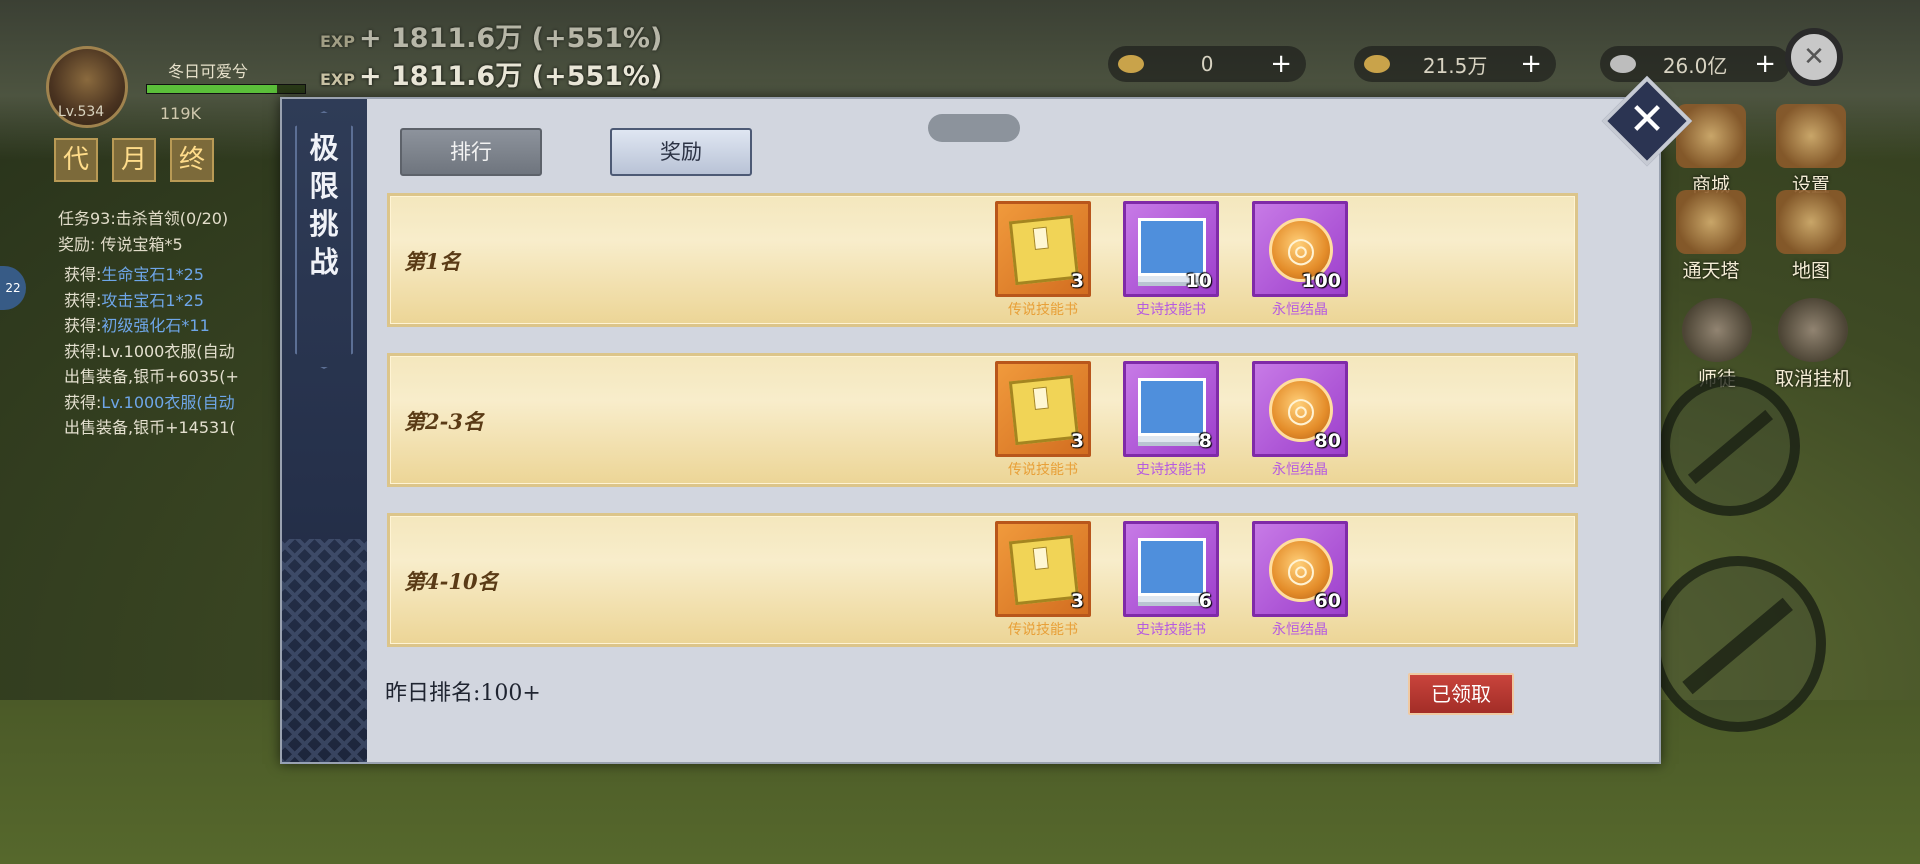  Describe the element at coordinates (143, 232) in the screenshot. I see `quest-tracker: 任务93:击杀首领(0/20) 奖励: 传说宝箱*5` at that location.